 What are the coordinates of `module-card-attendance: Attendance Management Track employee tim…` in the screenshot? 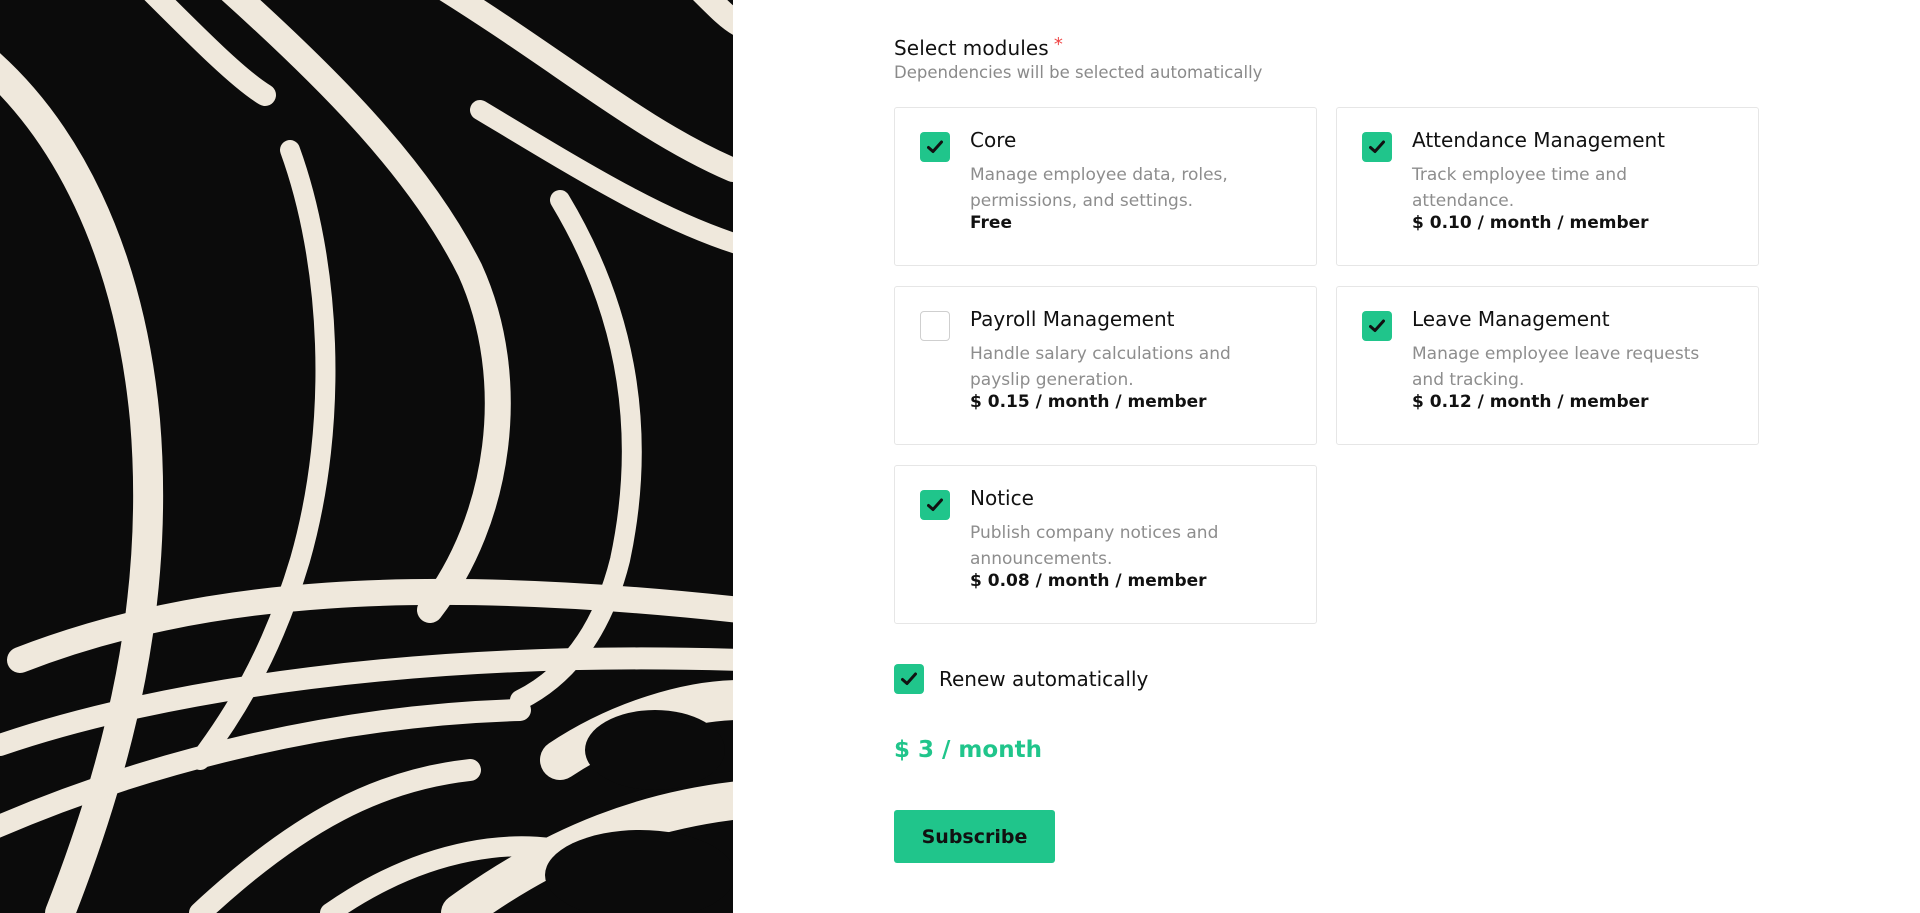 It's located at (1547, 186).